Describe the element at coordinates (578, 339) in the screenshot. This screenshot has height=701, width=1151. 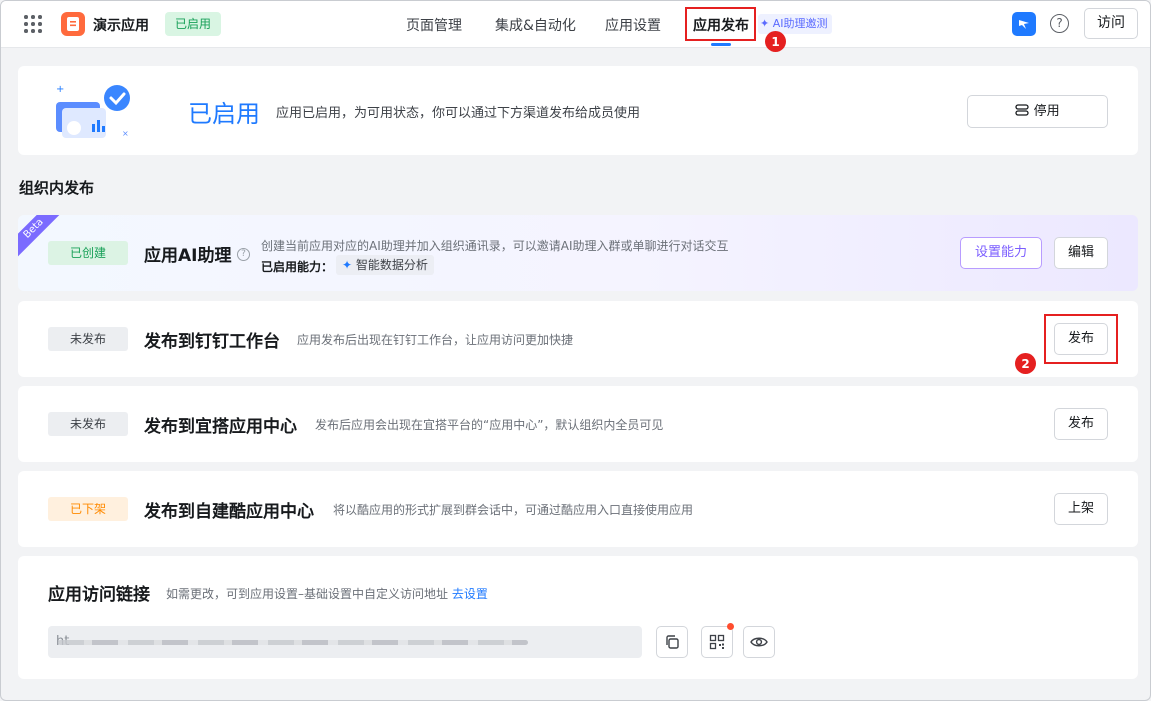
I see `channel-card-dingtalk-workbench: 未发布 发布到钉钉工作台 应用发布后出现在钉钉工作台，让应用访问更加快捷 发布` at that location.